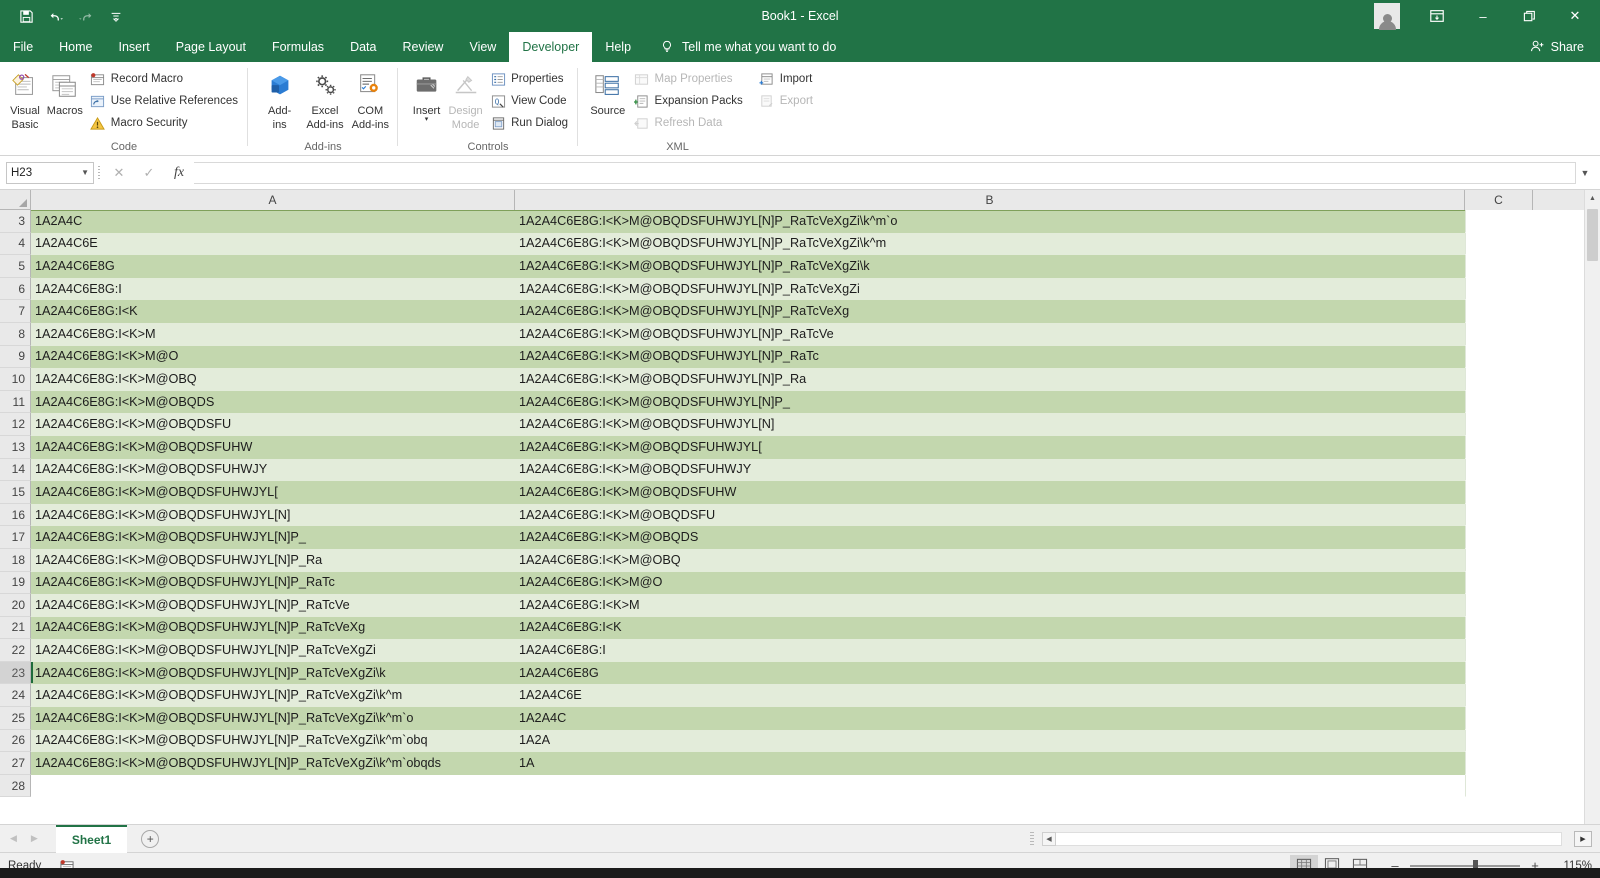  What do you see at coordinates (1387, 16) in the screenshot?
I see `avatar` at bounding box center [1387, 16].